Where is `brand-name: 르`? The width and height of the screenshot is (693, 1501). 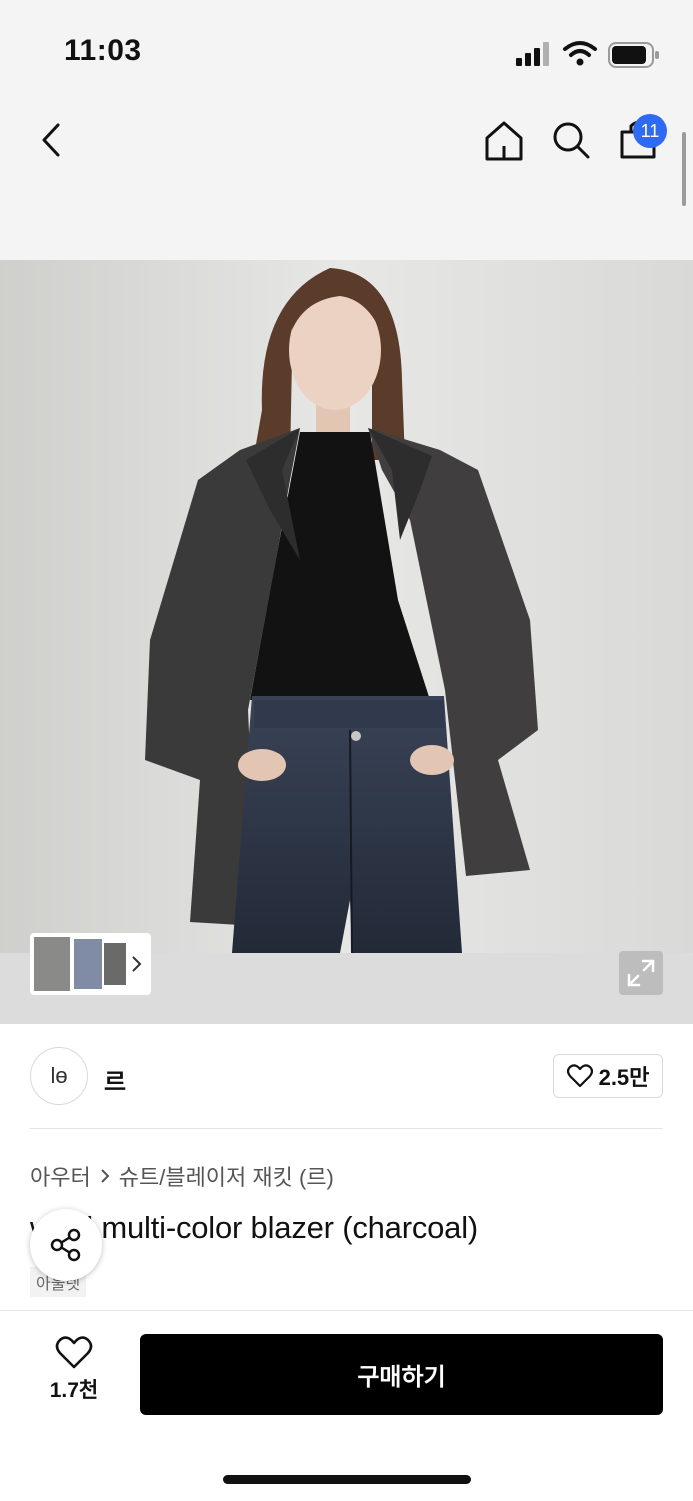 brand-name: 르 is located at coordinates (115, 1079).